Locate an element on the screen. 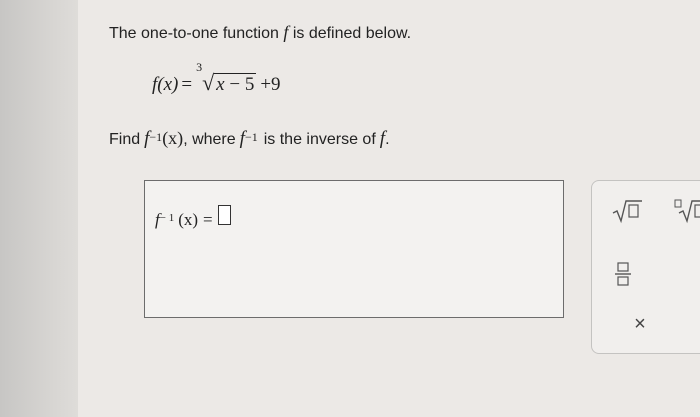 This screenshot has width=700, height=417. fraction-button is located at coordinates (623, 274).